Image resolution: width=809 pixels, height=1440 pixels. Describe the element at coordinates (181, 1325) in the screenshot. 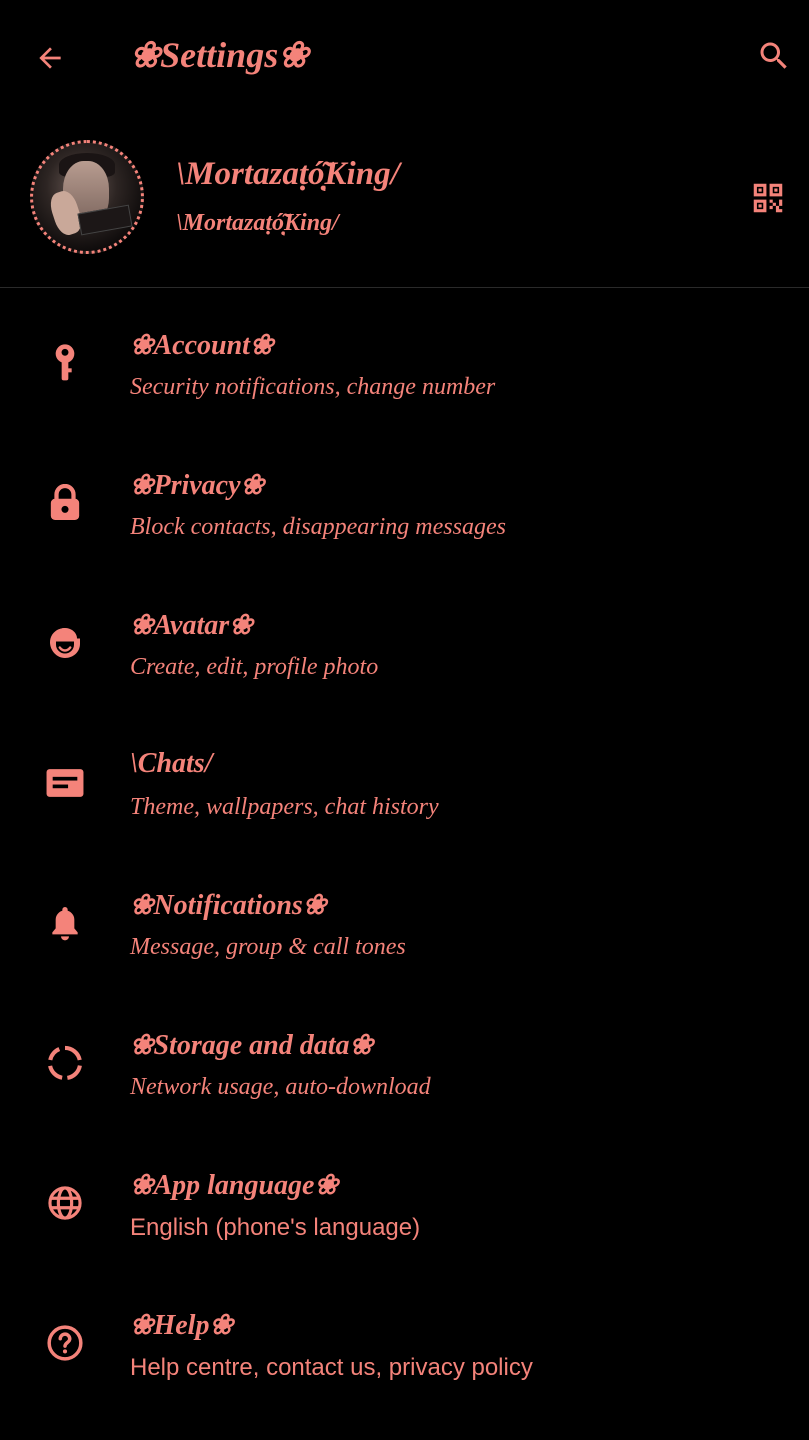

I see `menu-item-title: ❀Help❀` at that location.